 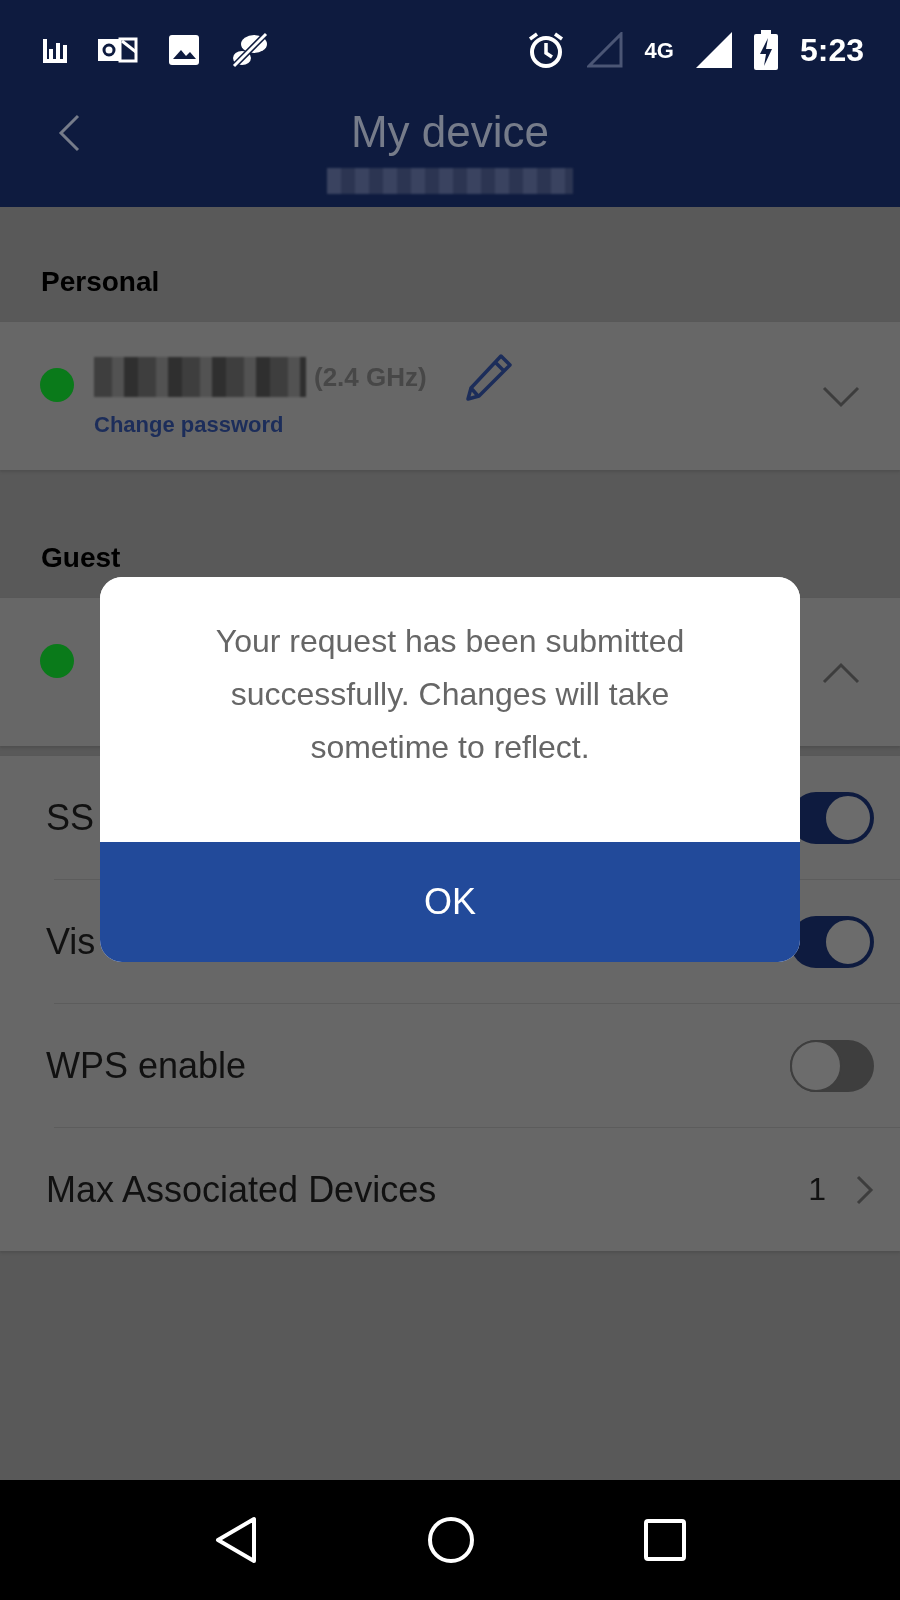 What do you see at coordinates (71, 941) in the screenshot?
I see `setting-label: Vis` at bounding box center [71, 941].